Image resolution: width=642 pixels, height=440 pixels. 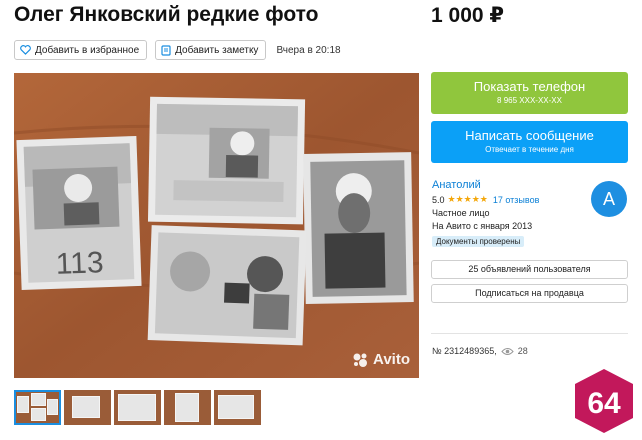 What do you see at coordinates (217, 50) in the screenshot?
I see `add-note-label: Добавить заметку` at bounding box center [217, 50].